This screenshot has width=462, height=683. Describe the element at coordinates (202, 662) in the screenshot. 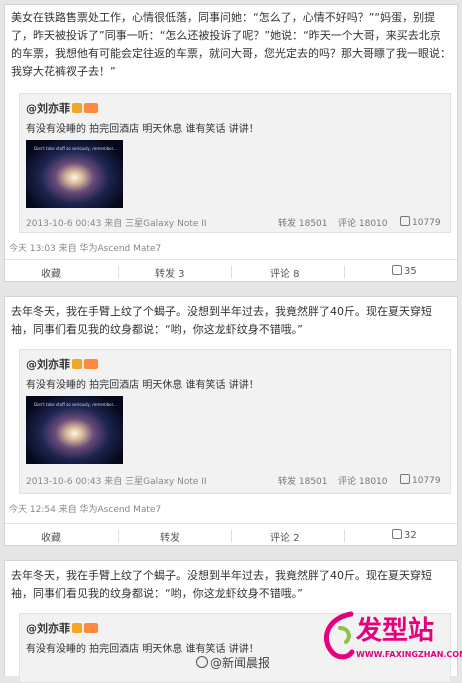

I see `weibo-logo-icon` at that location.